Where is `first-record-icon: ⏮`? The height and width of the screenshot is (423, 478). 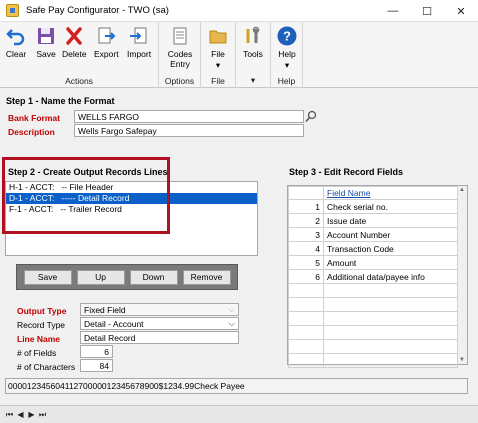 first-record-icon: ⏮ is located at coordinates (9, 415).